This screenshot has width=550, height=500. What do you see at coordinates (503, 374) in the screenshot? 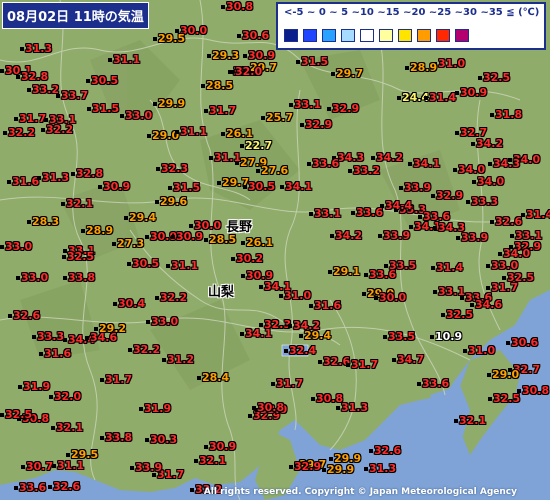
I see `station-temperature-label: 29.0` at bounding box center [503, 374].